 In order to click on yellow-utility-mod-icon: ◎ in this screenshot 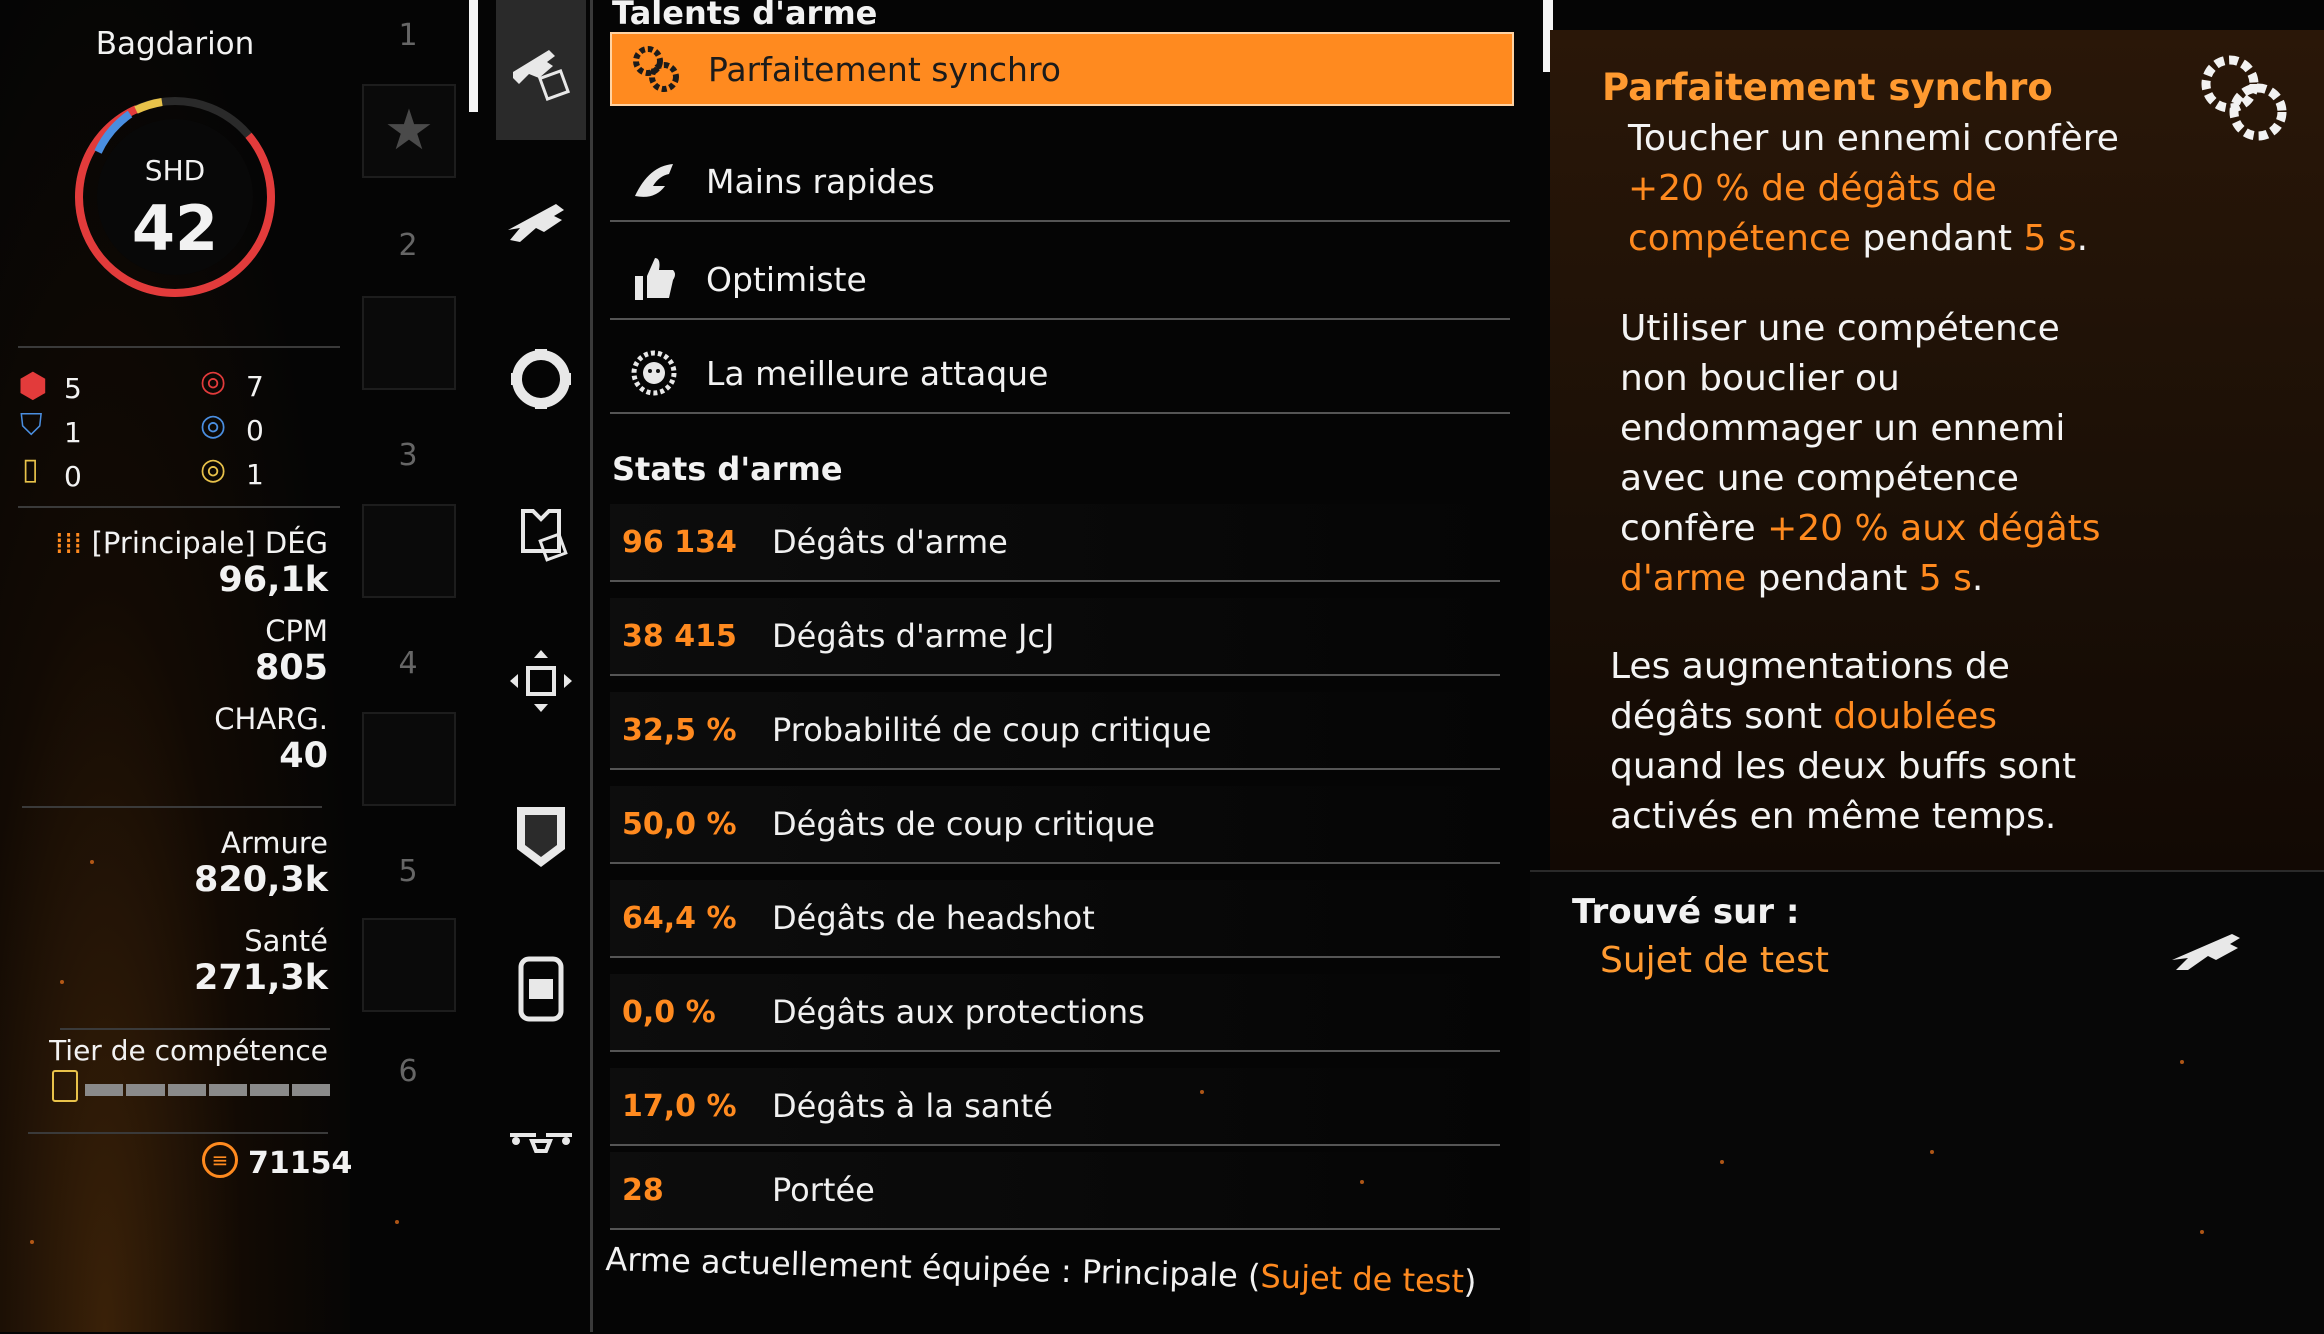, I will do `click(213, 469)`.